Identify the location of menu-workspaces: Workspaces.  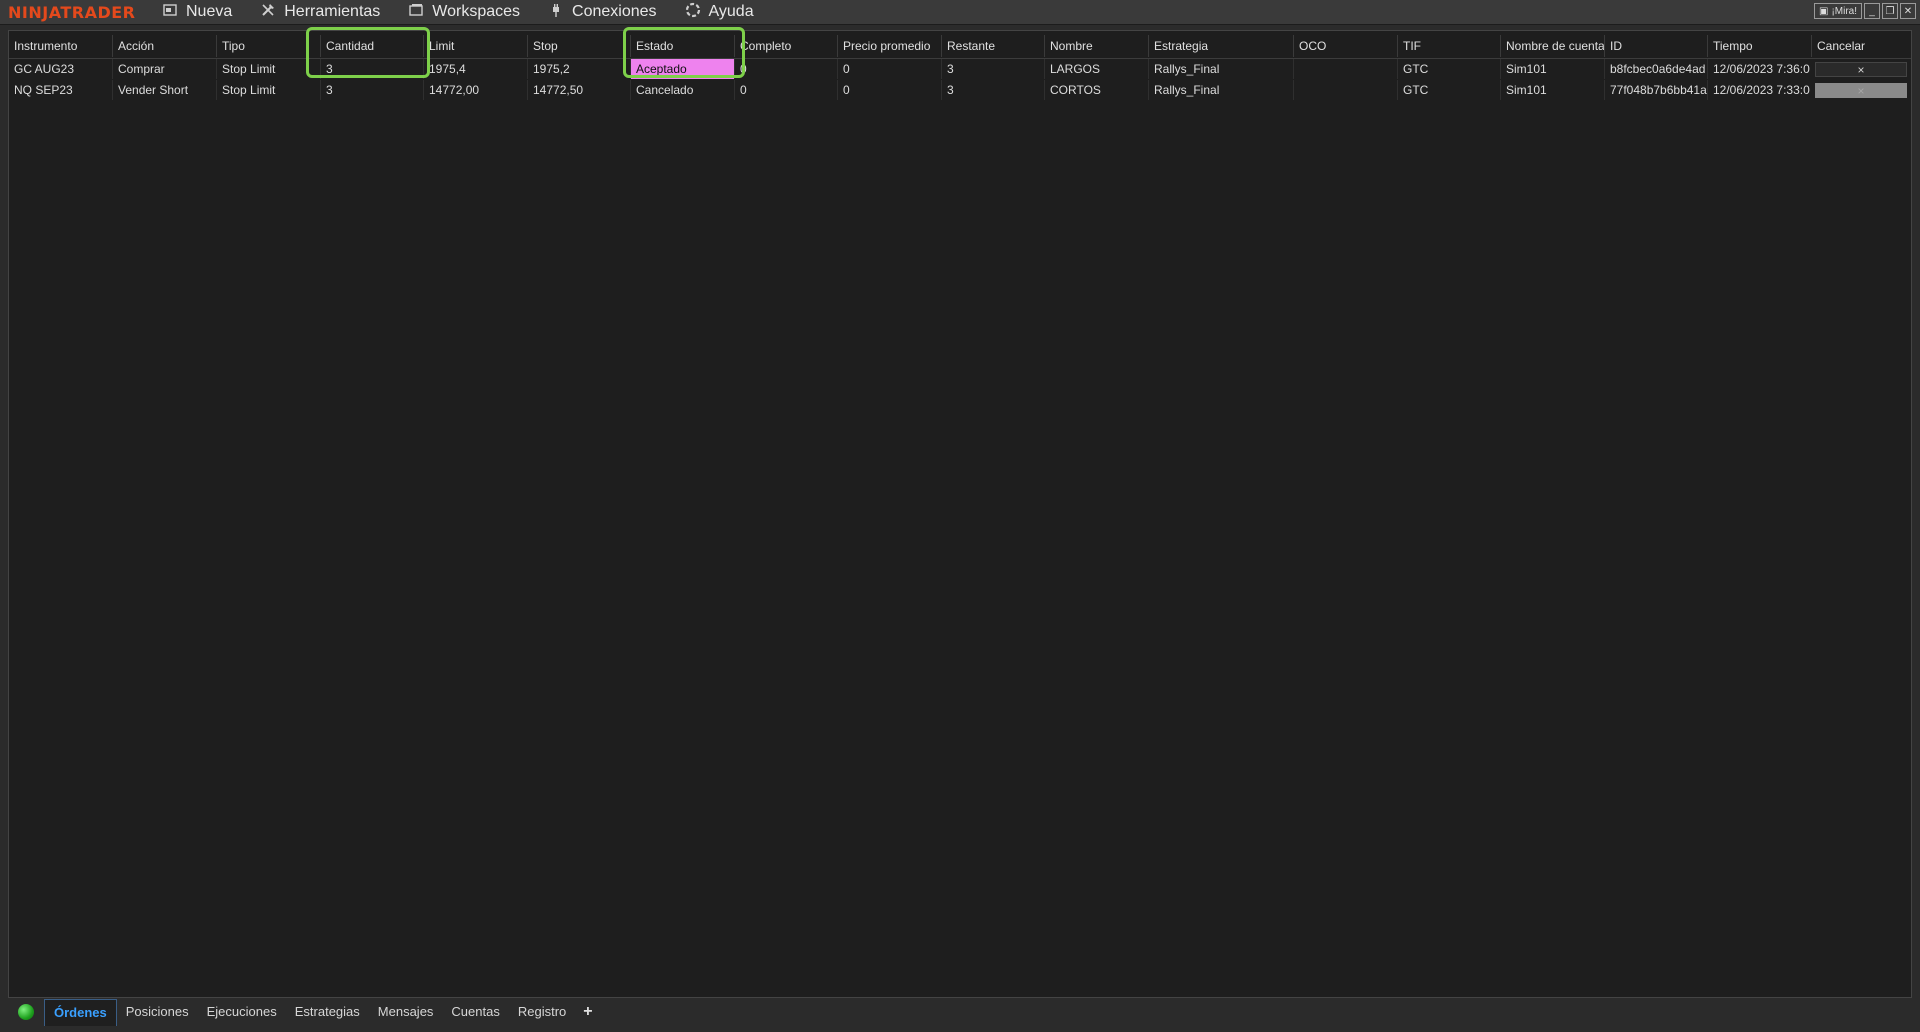
(464, 12).